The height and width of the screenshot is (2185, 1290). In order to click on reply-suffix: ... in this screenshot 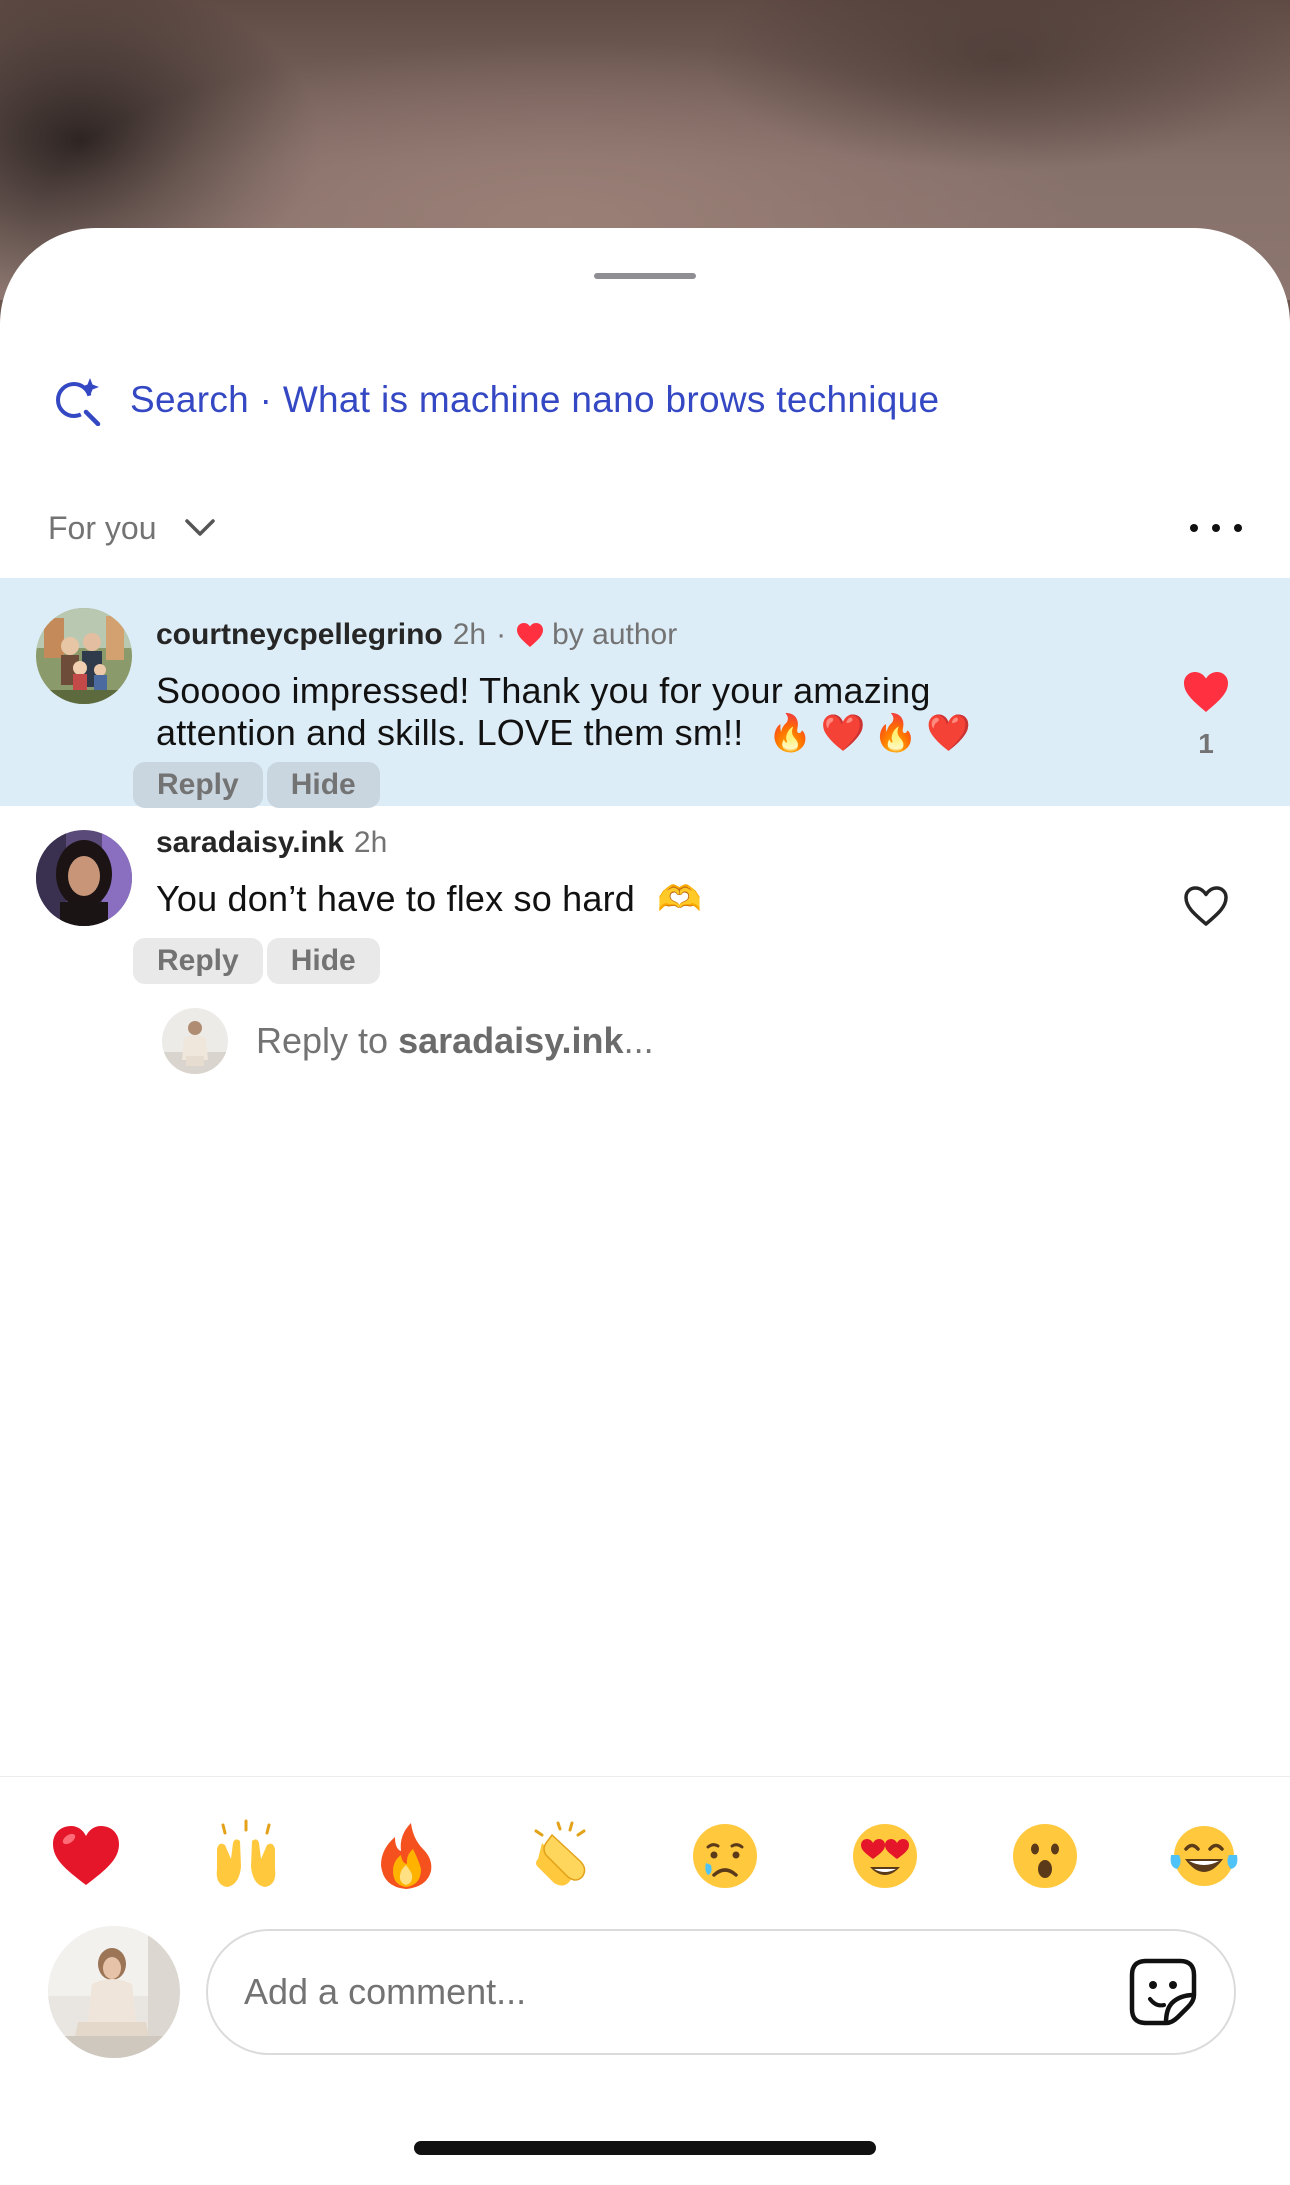, I will do `click(638, 1040)`.